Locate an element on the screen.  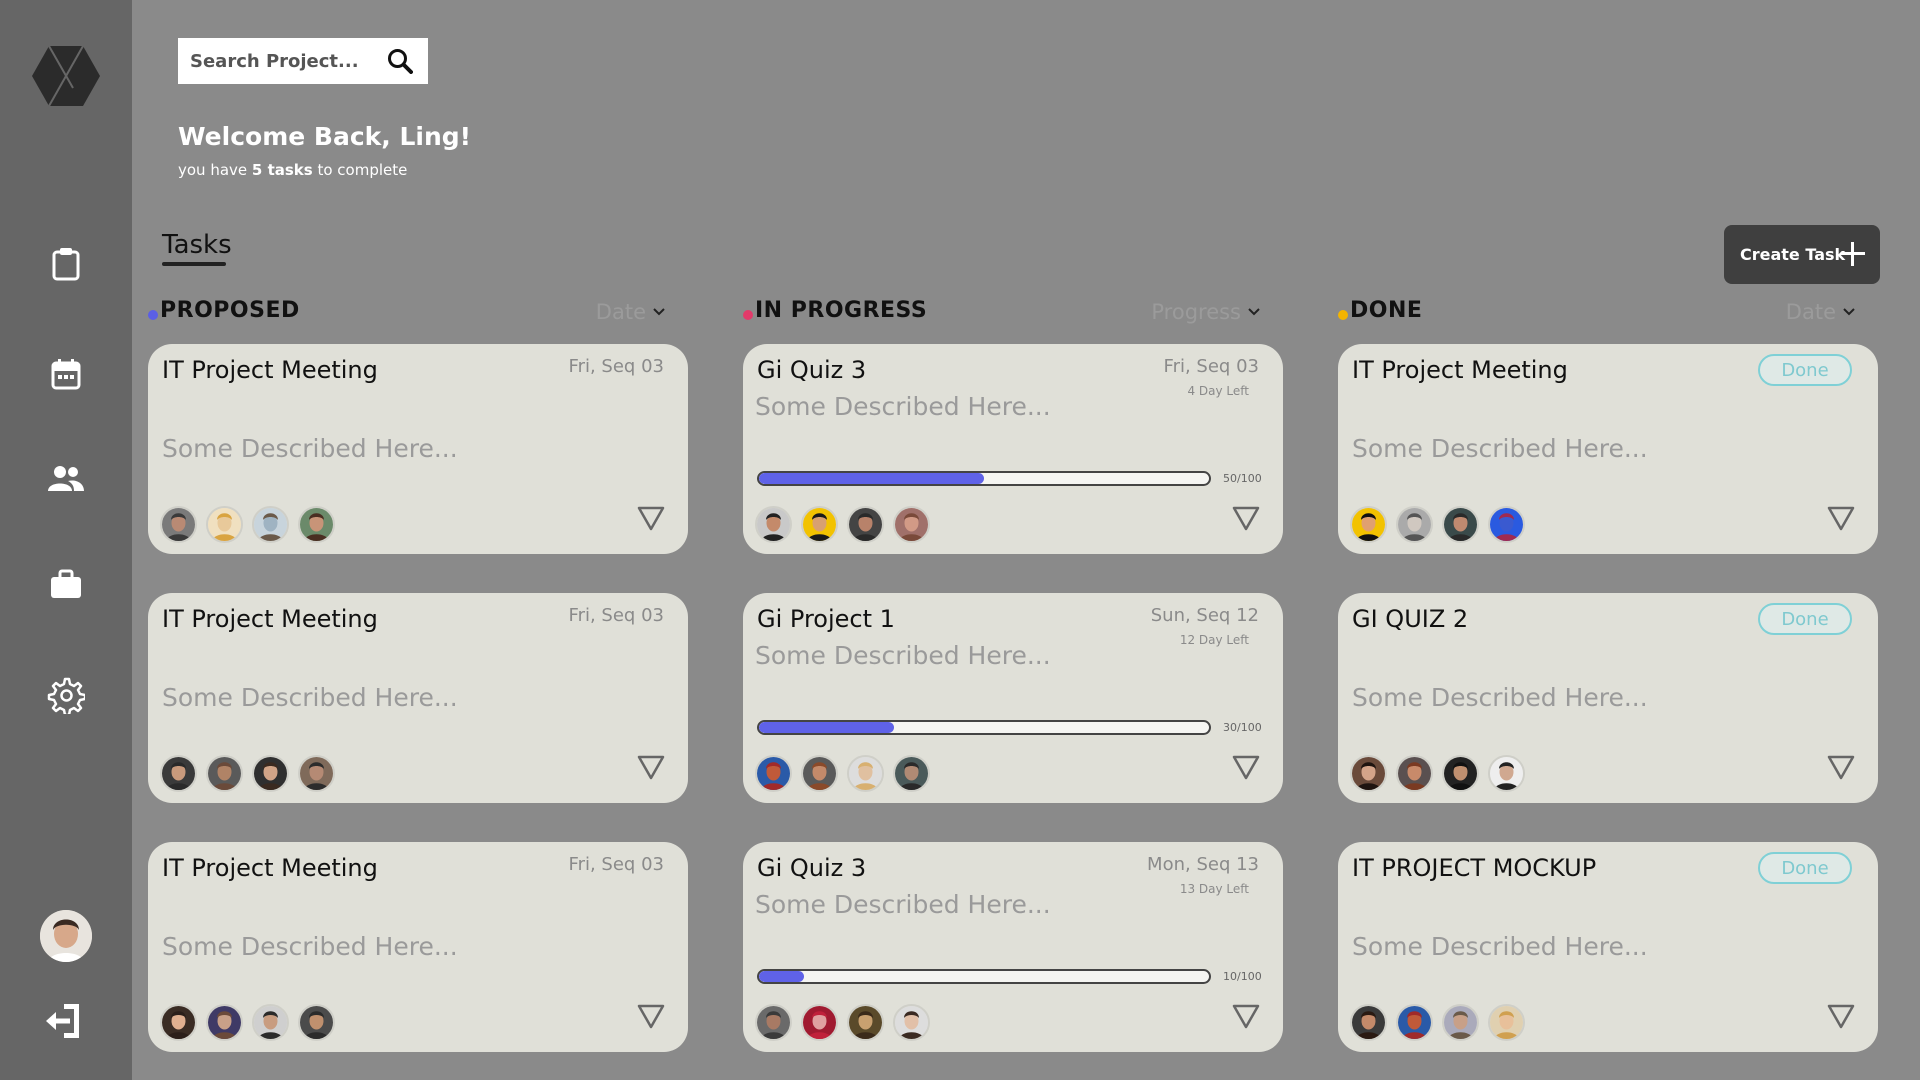
sidebar is located at coordinates (66, 540).